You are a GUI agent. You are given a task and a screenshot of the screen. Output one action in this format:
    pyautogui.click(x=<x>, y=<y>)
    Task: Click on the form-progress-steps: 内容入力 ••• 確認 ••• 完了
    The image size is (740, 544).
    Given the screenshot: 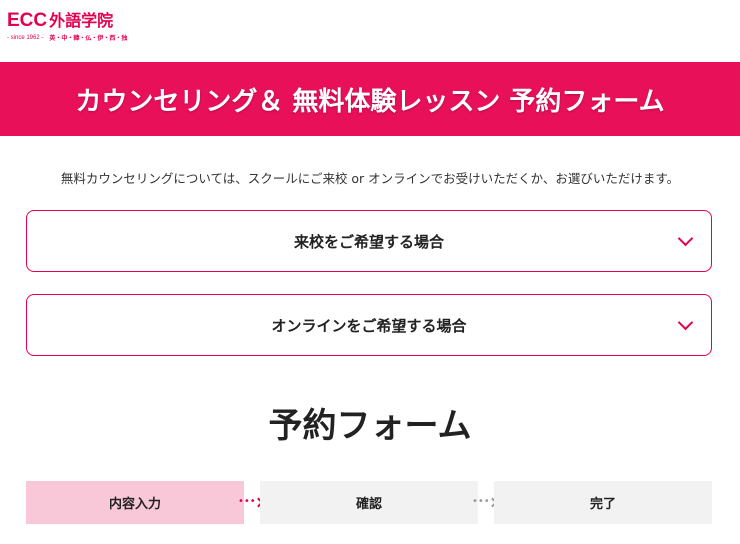 What is the action you would take?
    pyautogui.click(x=369, y=502)
    